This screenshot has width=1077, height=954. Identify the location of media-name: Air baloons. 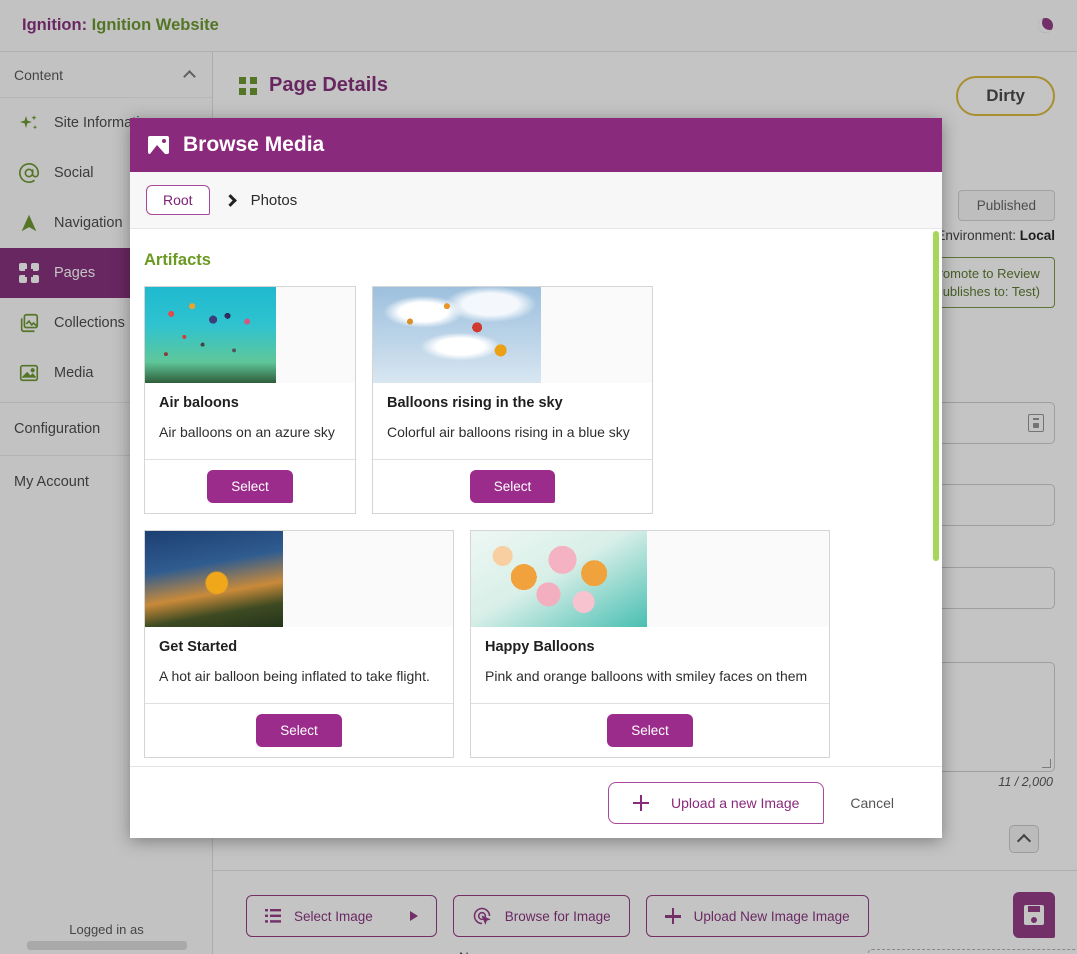
(199, 403).